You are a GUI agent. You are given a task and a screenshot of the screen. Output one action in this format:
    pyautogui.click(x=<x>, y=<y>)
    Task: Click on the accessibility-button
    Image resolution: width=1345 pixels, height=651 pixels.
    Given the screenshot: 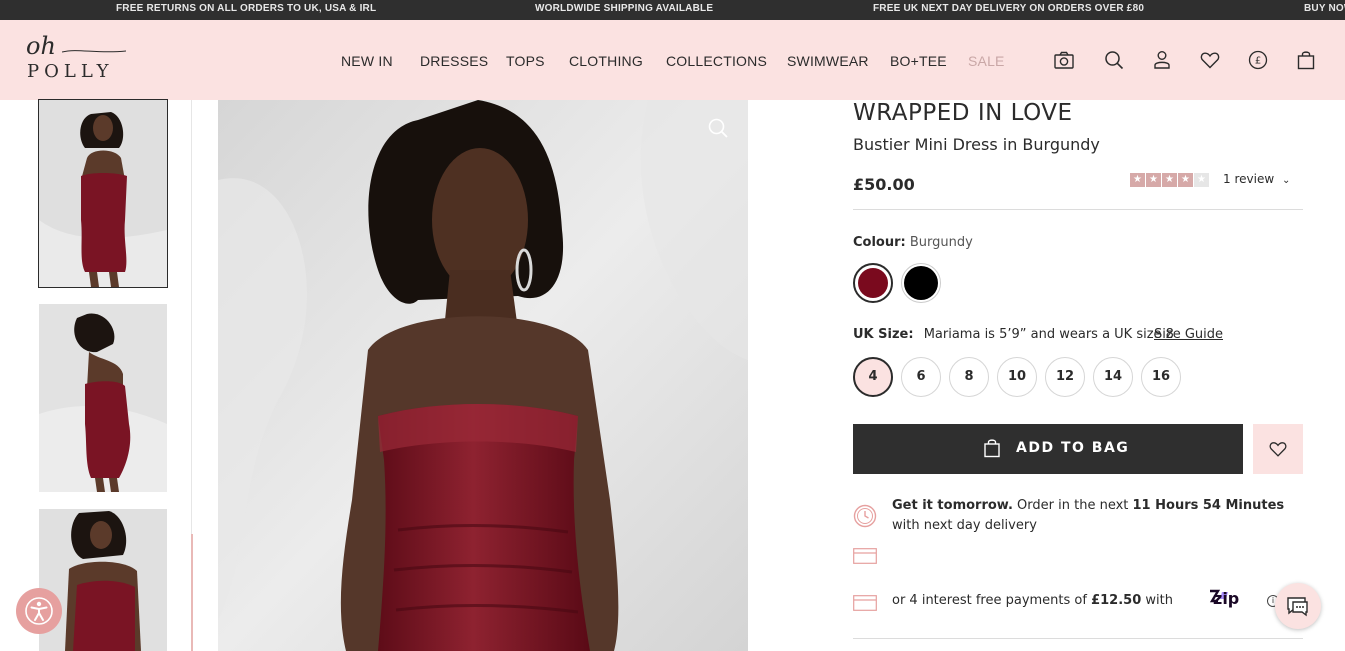 What is the action you would take?
    pyautogui.click(x=39, y=611)
    